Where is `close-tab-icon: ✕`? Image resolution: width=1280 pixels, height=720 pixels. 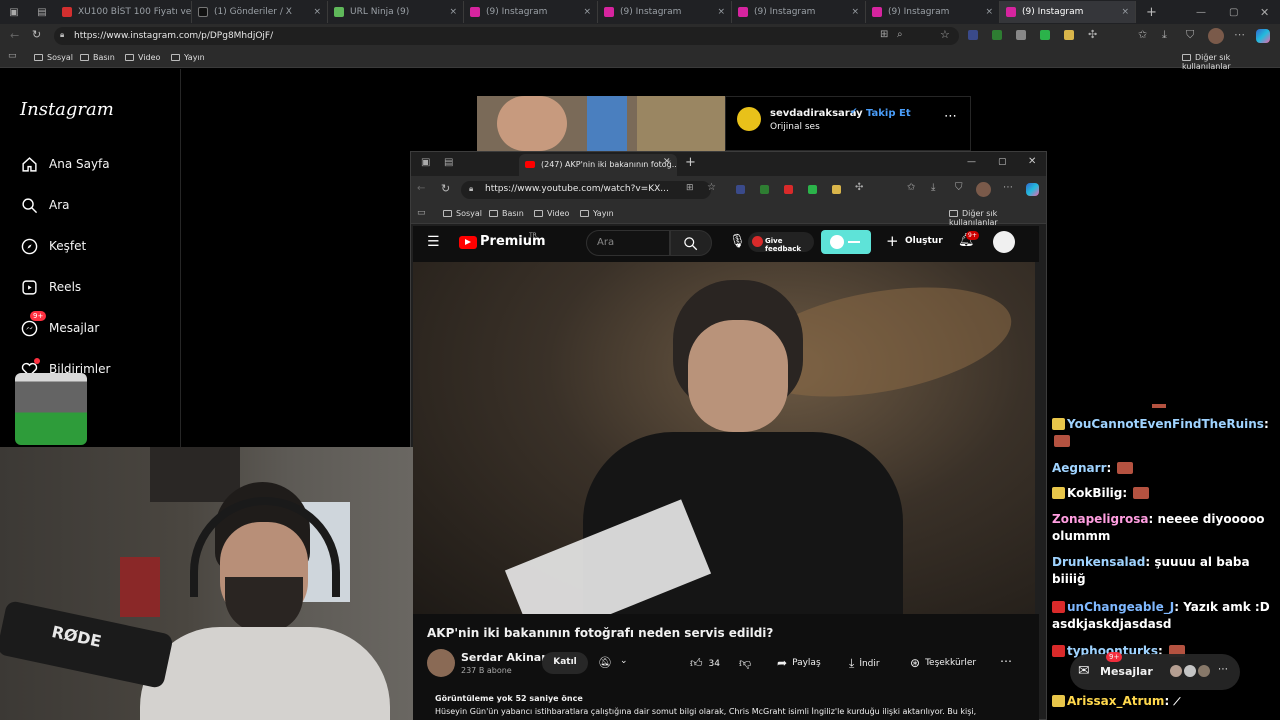
close-tab-icon: ✕ is located at coordinates (667, 162).